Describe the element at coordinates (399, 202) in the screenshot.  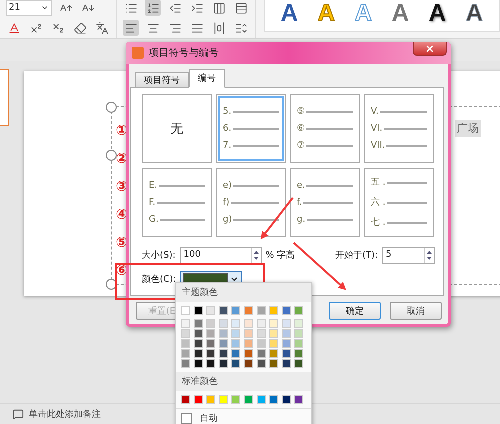
I see `numbering-option: 五 . 六 . 七 .` at that location.